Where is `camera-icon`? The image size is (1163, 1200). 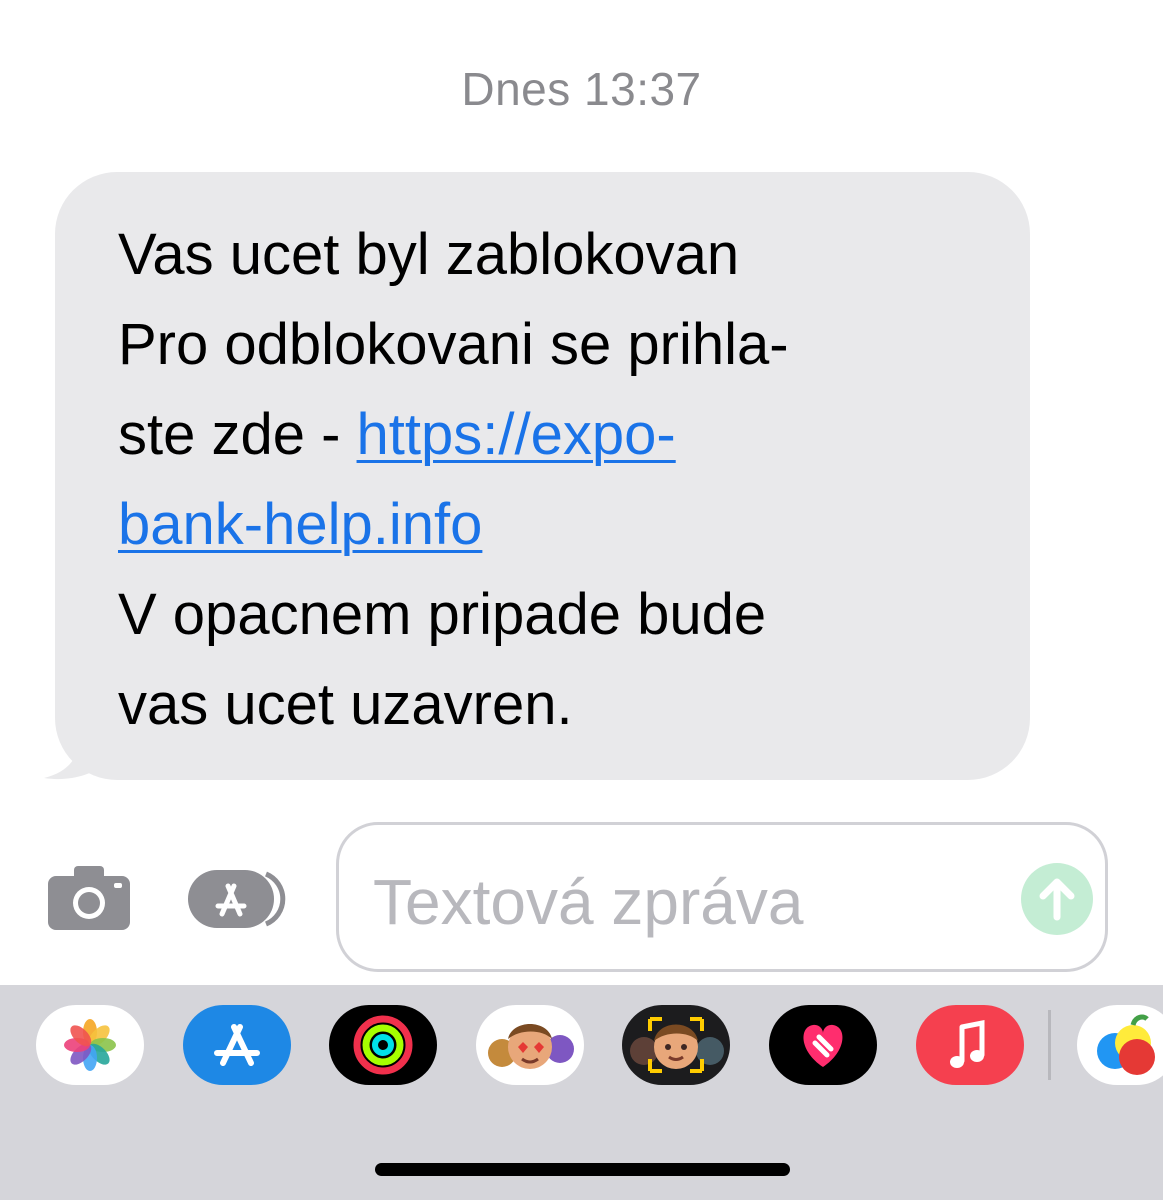 camera-icon is located at coordinates (89, 898).